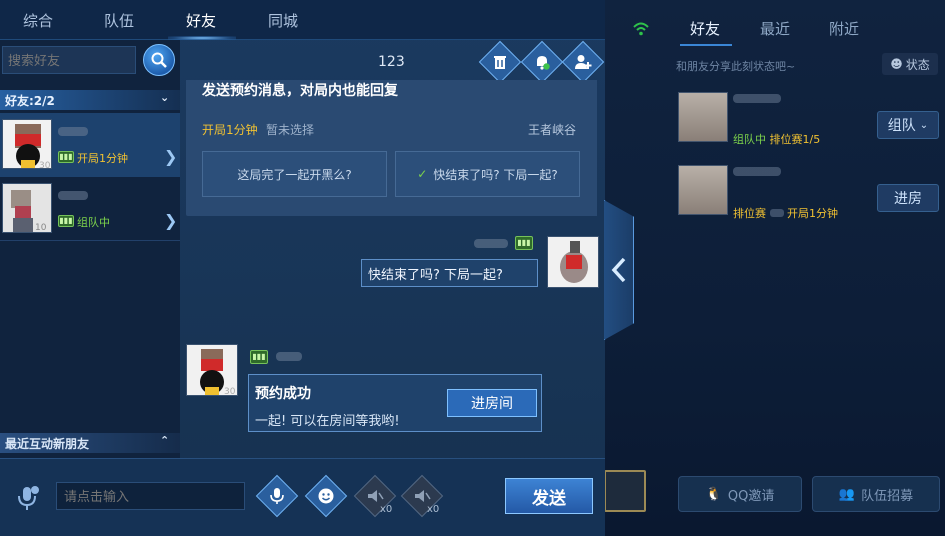  I want to click on gold-frame-item, so click(625, 491).